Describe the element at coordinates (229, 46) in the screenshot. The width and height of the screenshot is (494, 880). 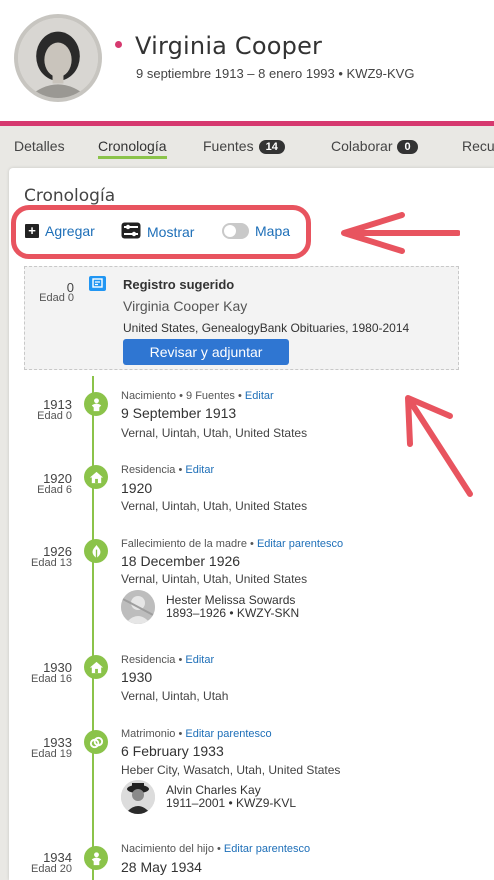
I see `person-name: Virginia Cooper` at that location.